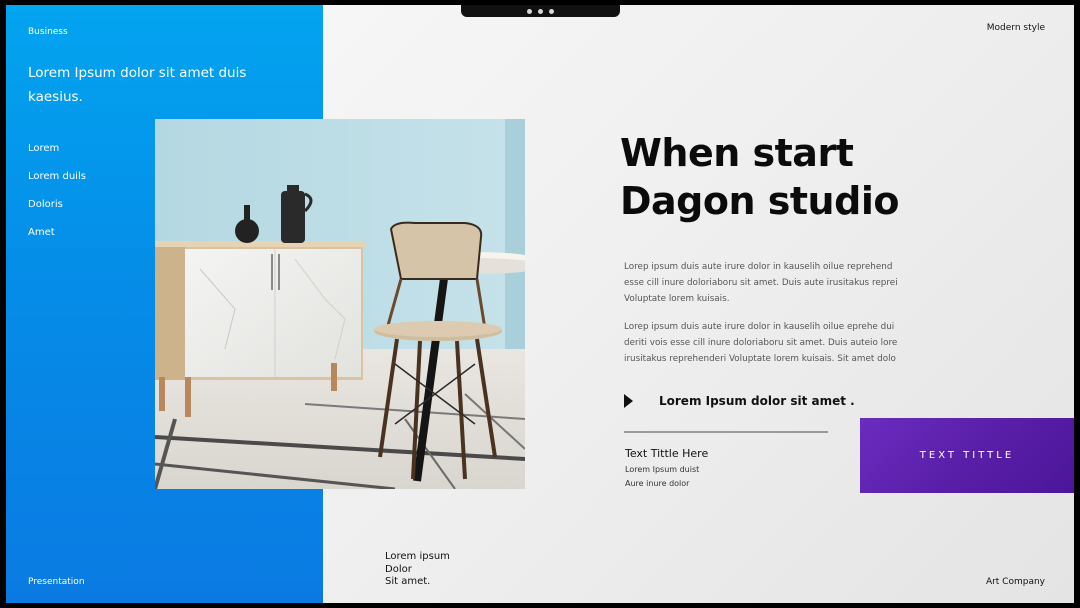  I want to click on art-company-label: Art Company, so click(1015, 582).